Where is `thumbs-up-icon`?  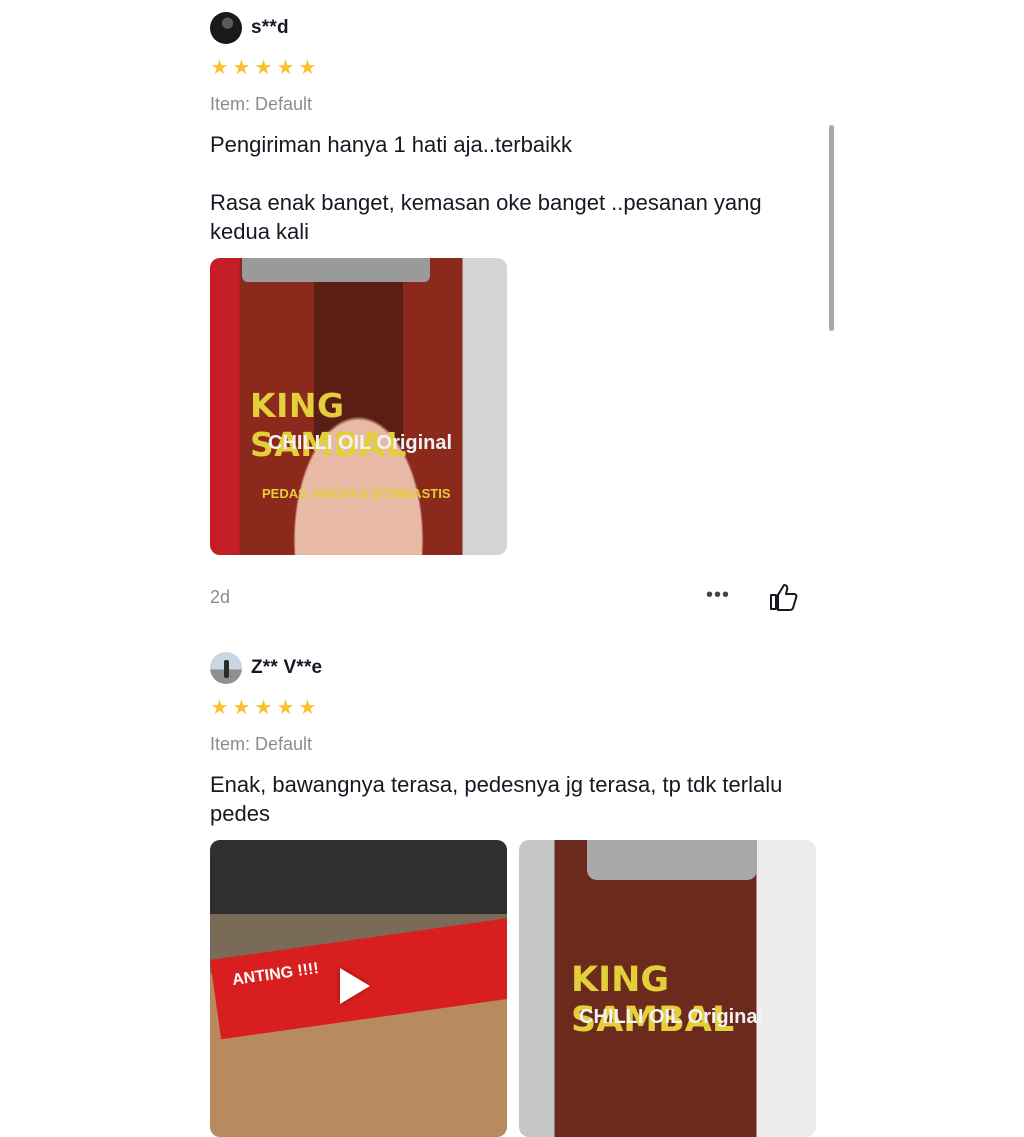
thumbs-up-icon is located at coordinates (784, 597).